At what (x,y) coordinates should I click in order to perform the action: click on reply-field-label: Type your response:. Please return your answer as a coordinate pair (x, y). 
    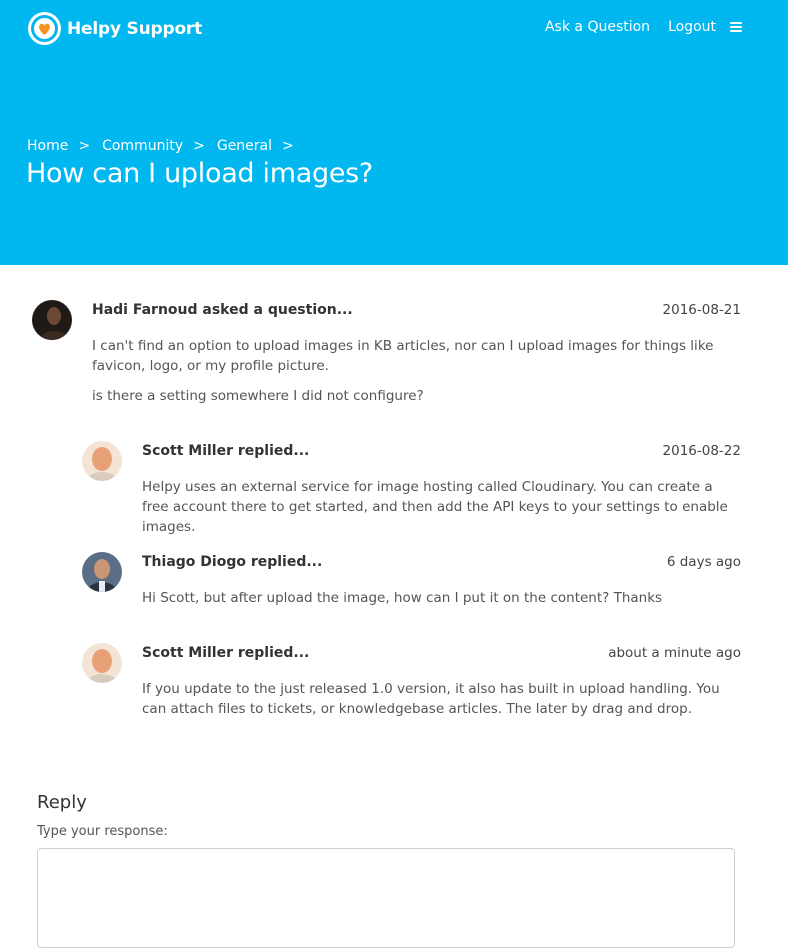
    Looking at the image, I should click on (102, 831).